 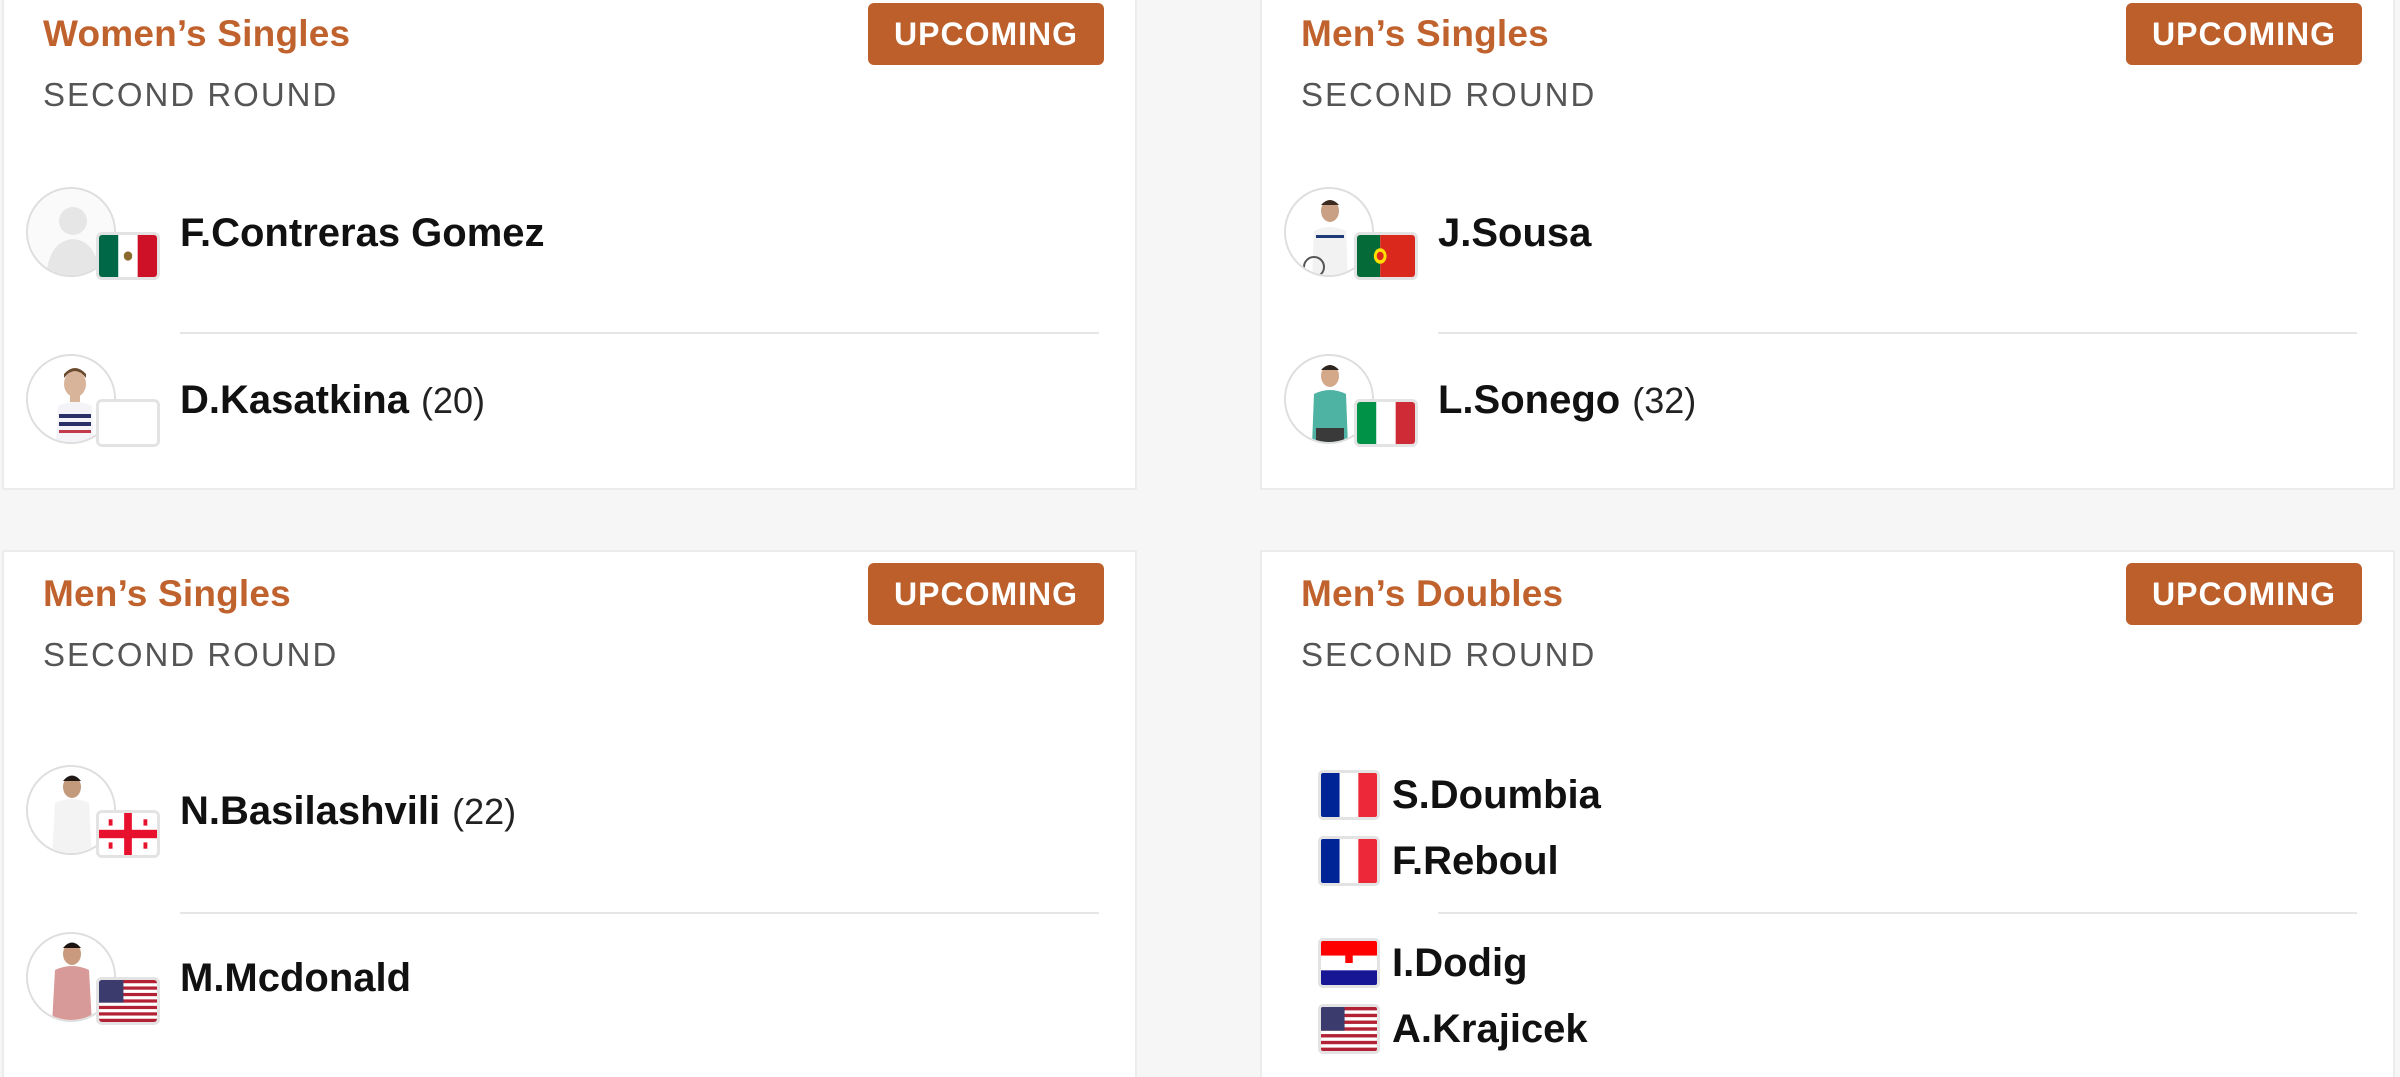 What do you see at coordinates (1349, 963) in the screenshot?
I see `croatia-flag-icon` at bounding box center [1349, 963].